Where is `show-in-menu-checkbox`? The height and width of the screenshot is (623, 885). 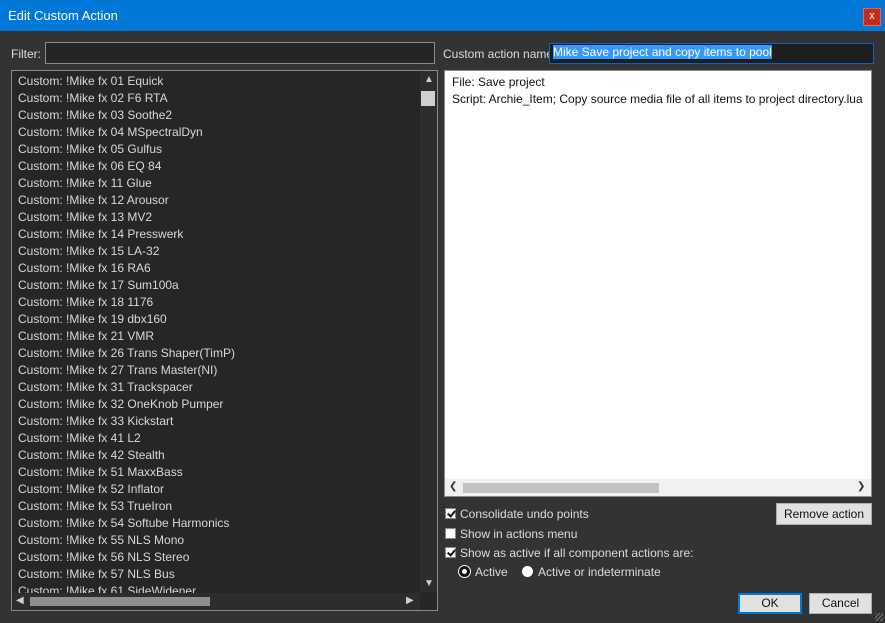 show-in-menu-checkbox is located at coordinates (450, 533).